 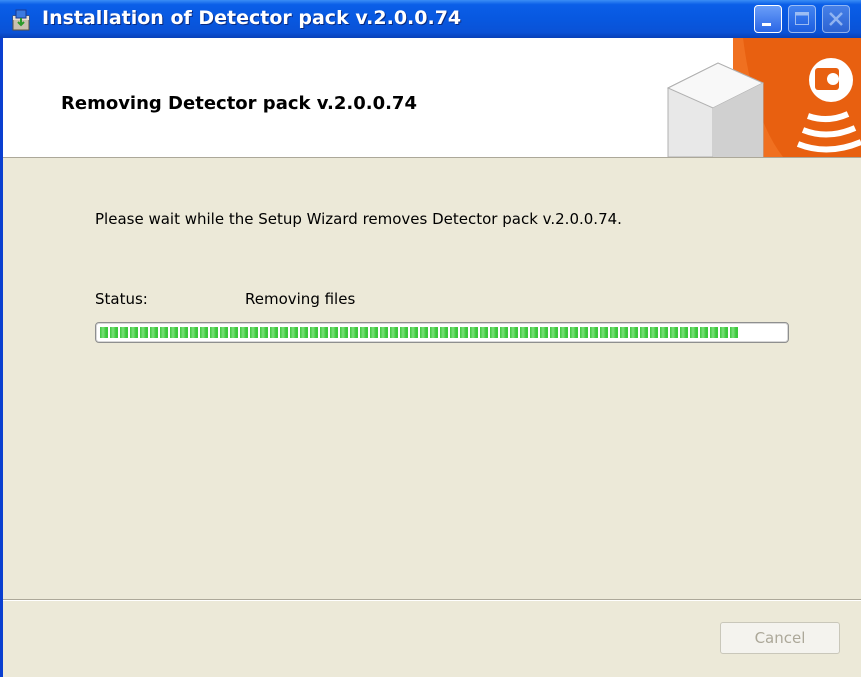 I want to click on status-label: Status:, so click(x=121, y=299).